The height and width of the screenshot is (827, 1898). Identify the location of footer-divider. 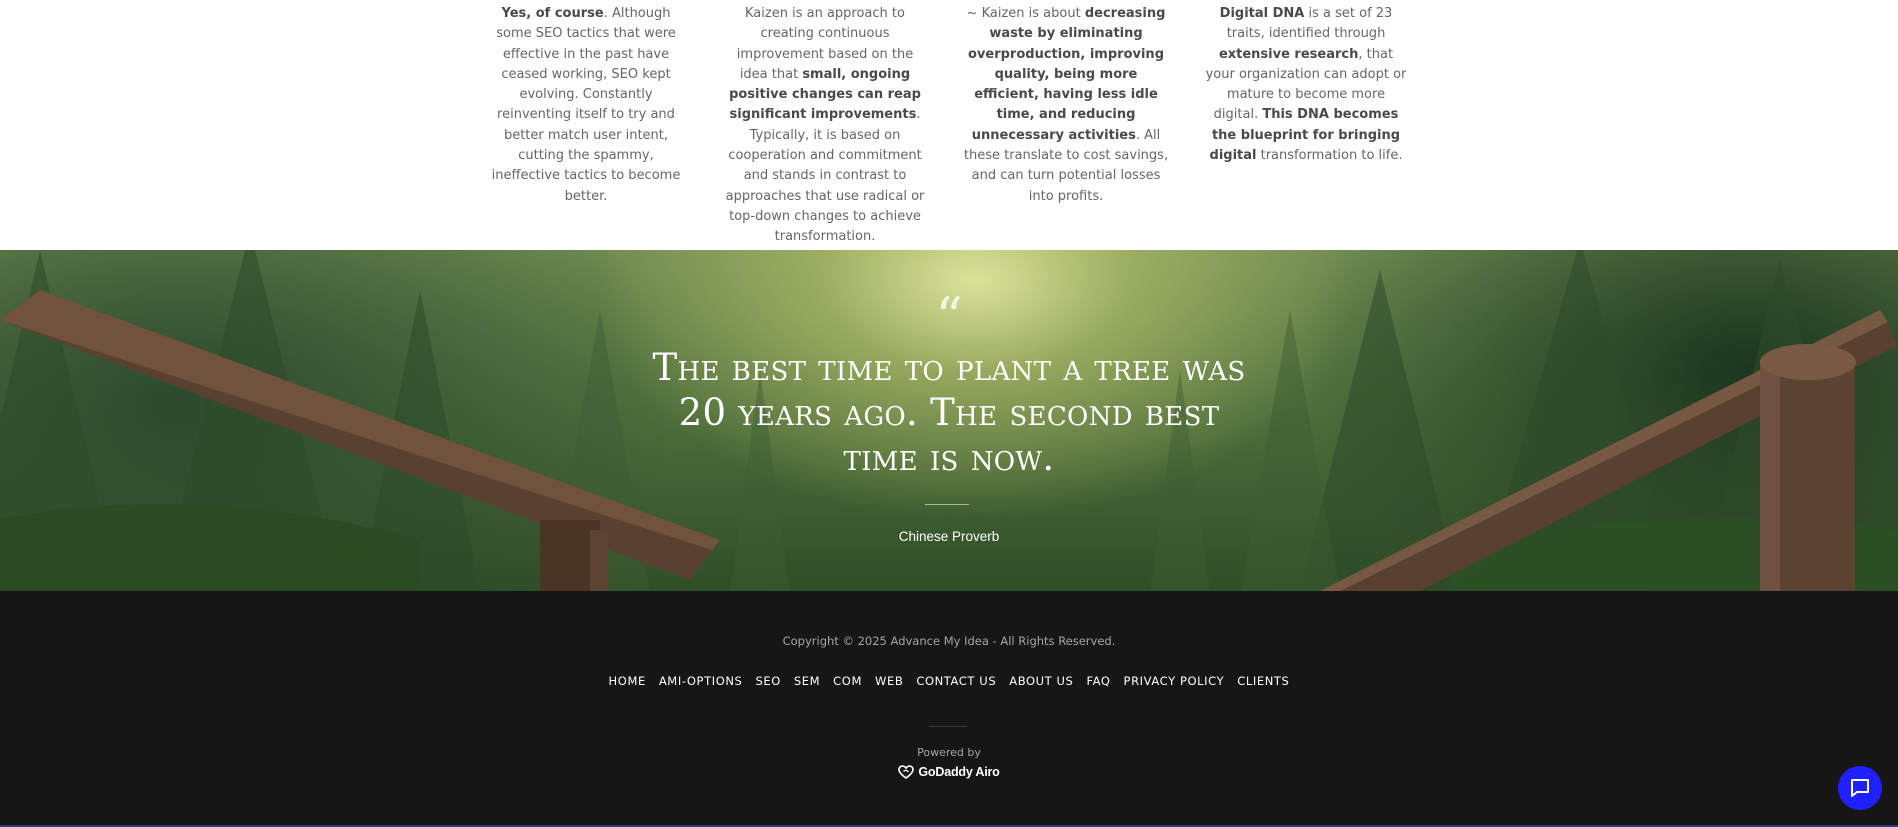
(948, 726).